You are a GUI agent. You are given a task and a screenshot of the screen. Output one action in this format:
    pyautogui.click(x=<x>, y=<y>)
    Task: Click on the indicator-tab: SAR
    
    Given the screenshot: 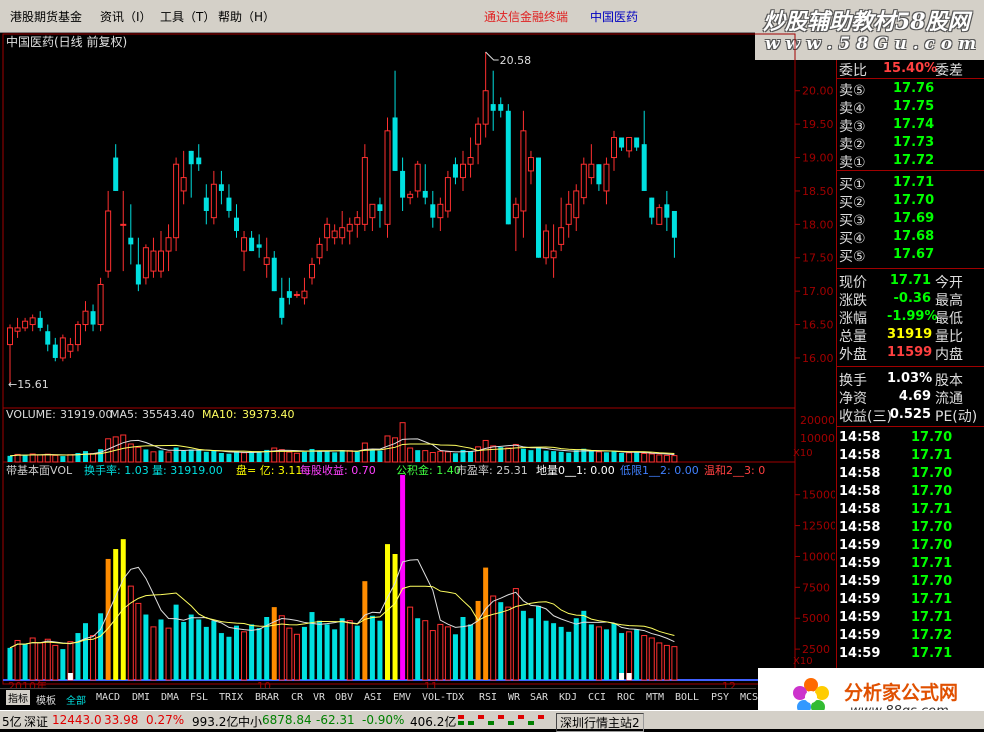 What is the action you would take?
    pyautogui.click(x=539, y=697)
    